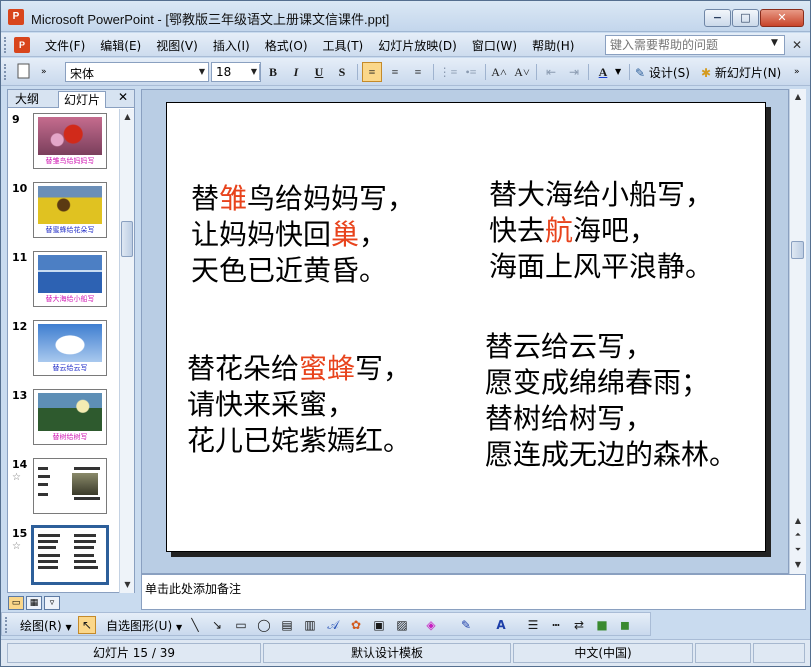  Describe the element at coordinates (52, 603) in the screenshot. I see `slideshow-view-button: ▿` at that location.